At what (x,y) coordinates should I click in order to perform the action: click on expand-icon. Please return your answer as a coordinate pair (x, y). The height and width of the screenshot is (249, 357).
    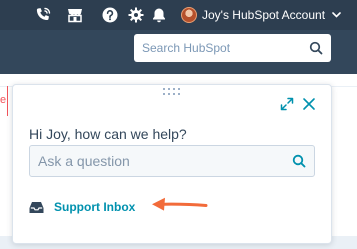
    Looking at the image, I should click on (287, 104).